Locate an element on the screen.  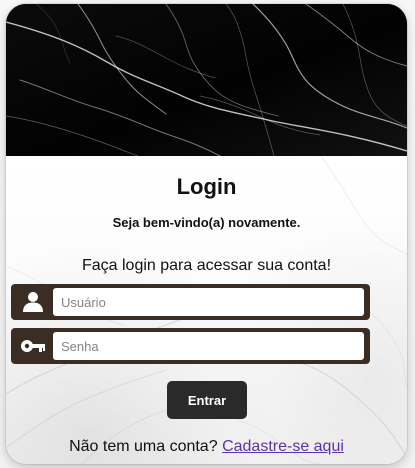
password-field is located at coordinates (190, 346).